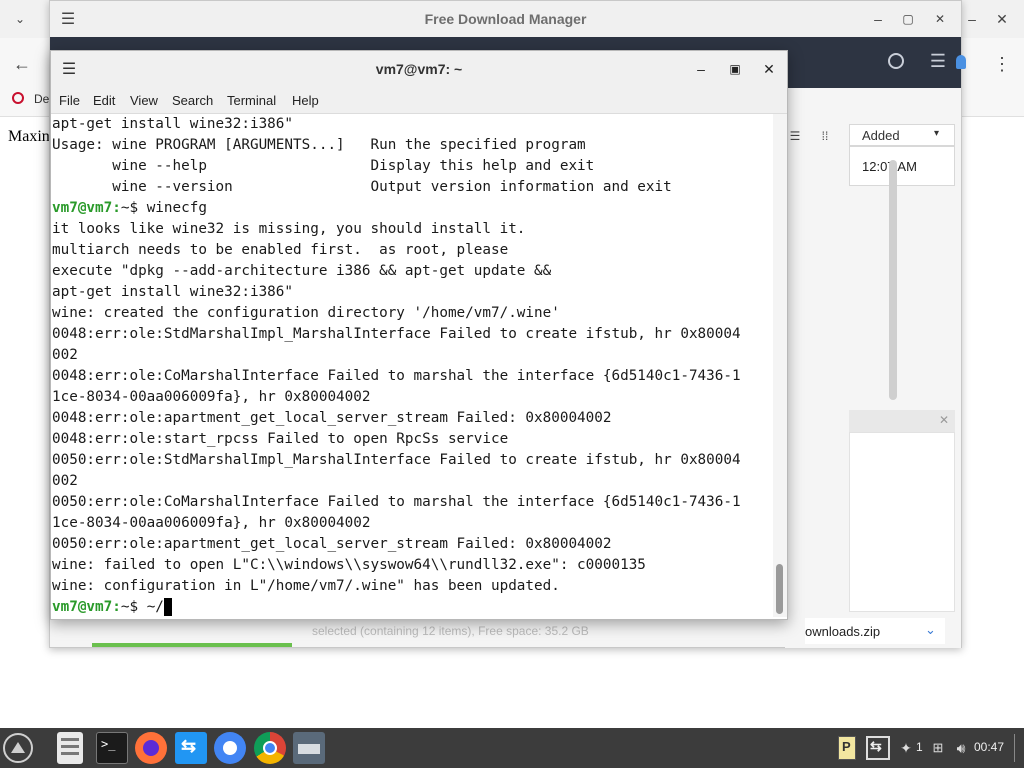 The width and height of the screenshot is (1024, 768). Describe the element at coordinates (825, 136) in the screenshot. I see `grid-view-icon: ⁞⁞` at that location.